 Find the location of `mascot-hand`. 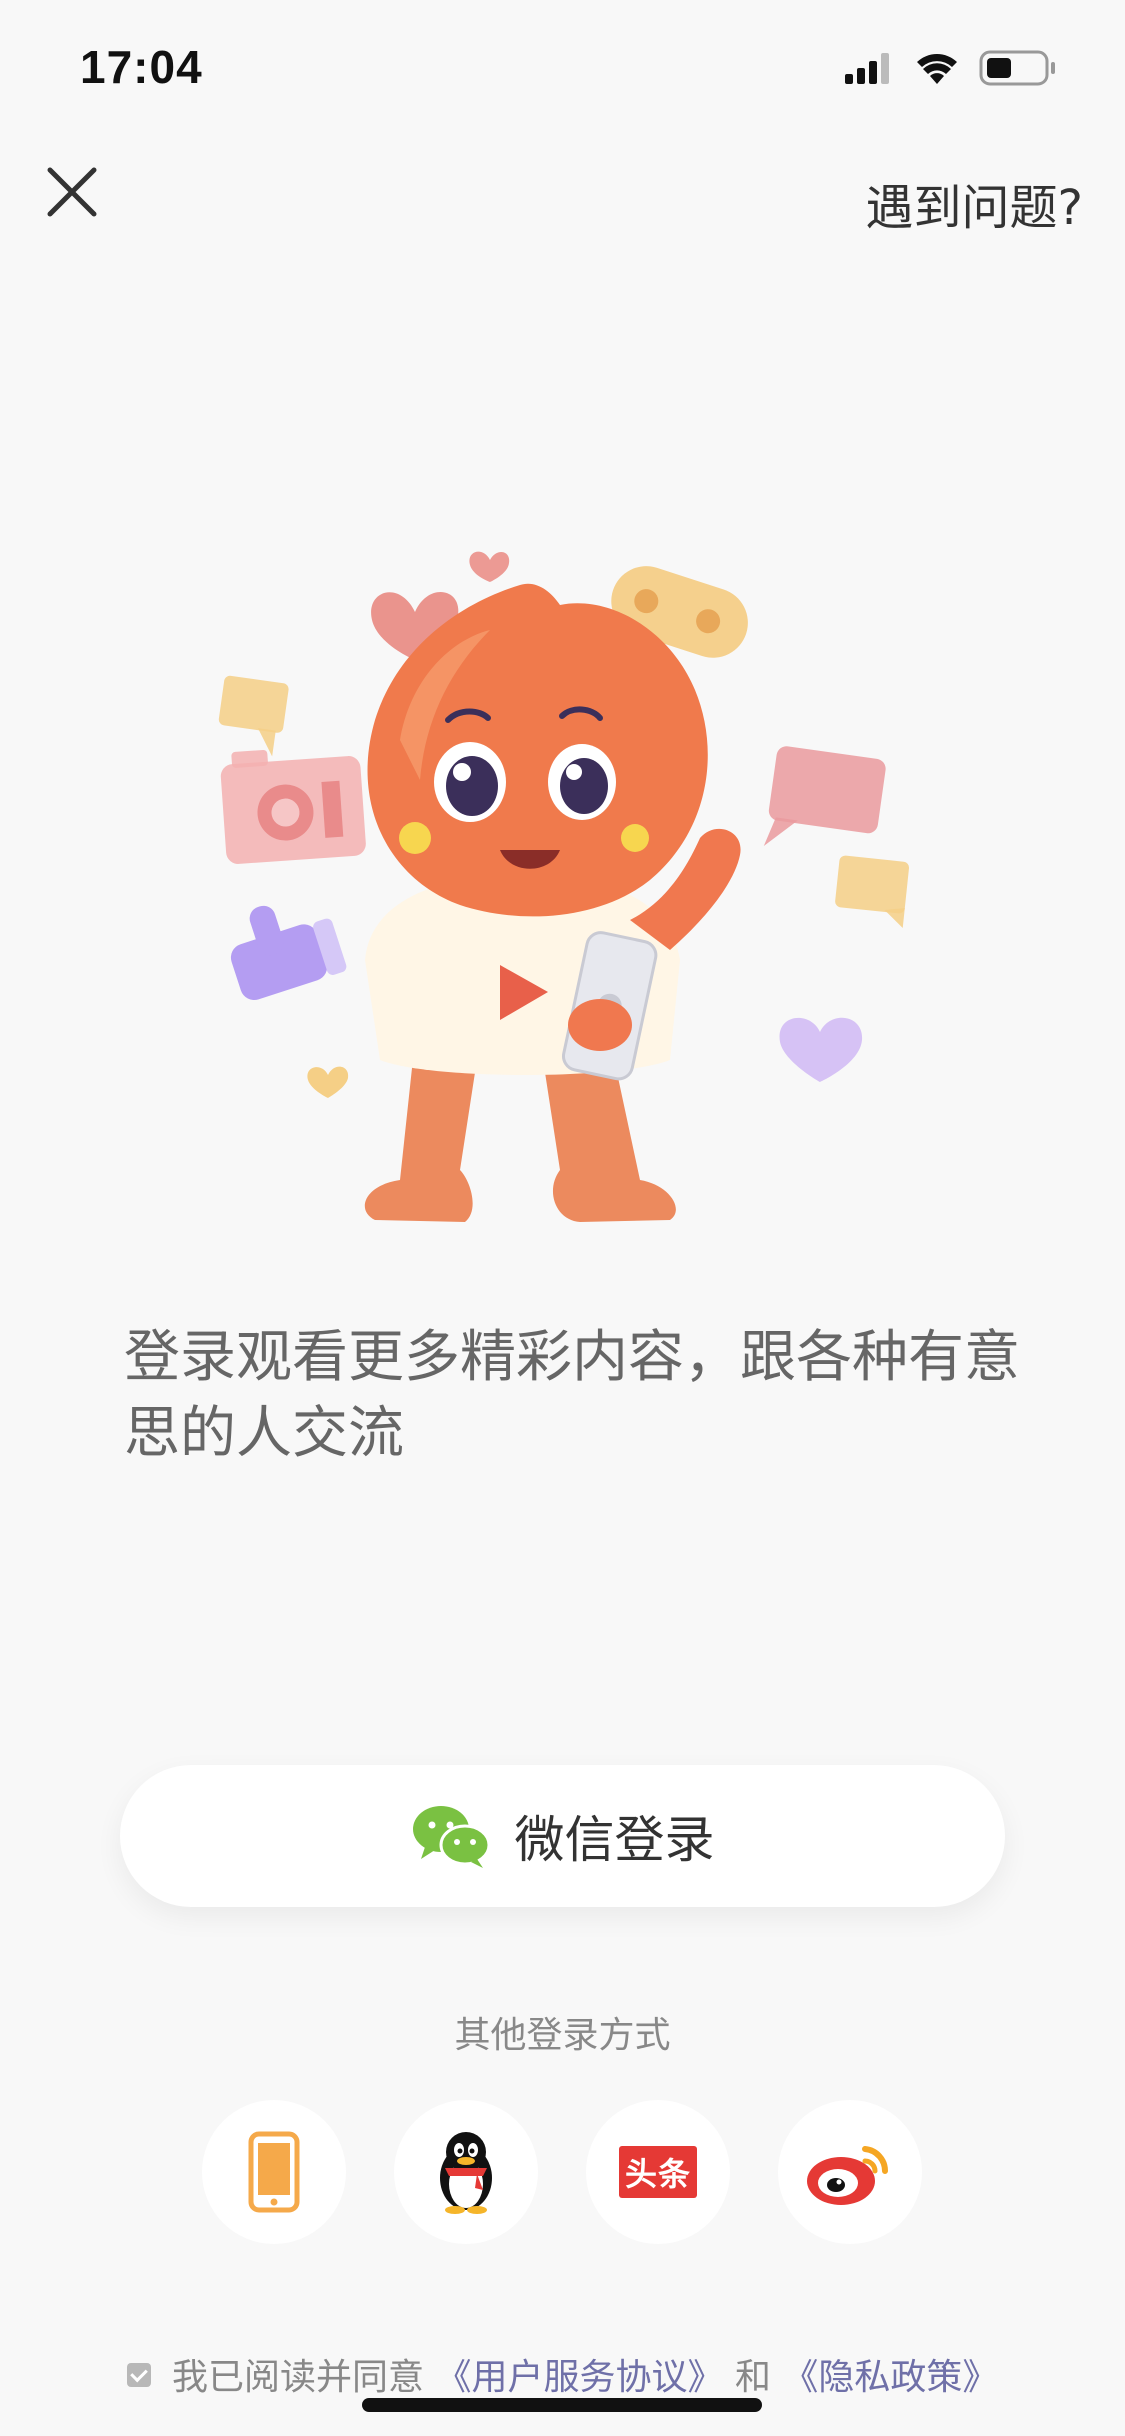

mascot-hand is located at coordinates (600, 1025).